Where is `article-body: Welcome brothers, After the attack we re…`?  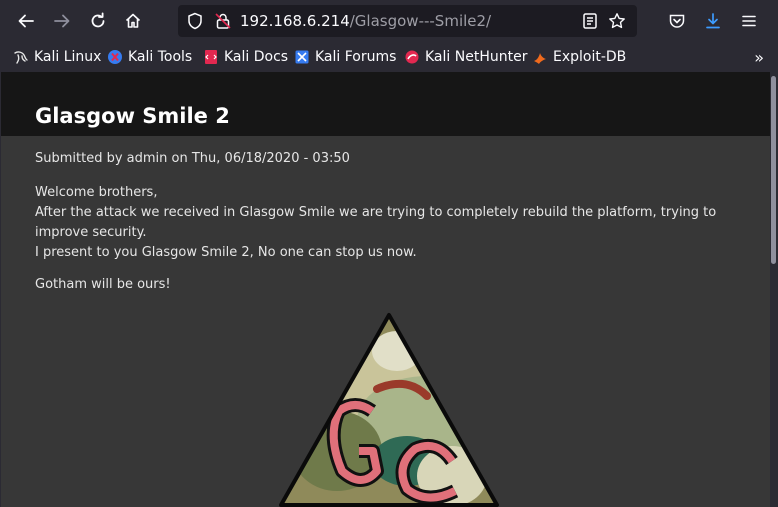
article-body: Welcome brothers, After the attack we re… is located at coordinates (385, 223).